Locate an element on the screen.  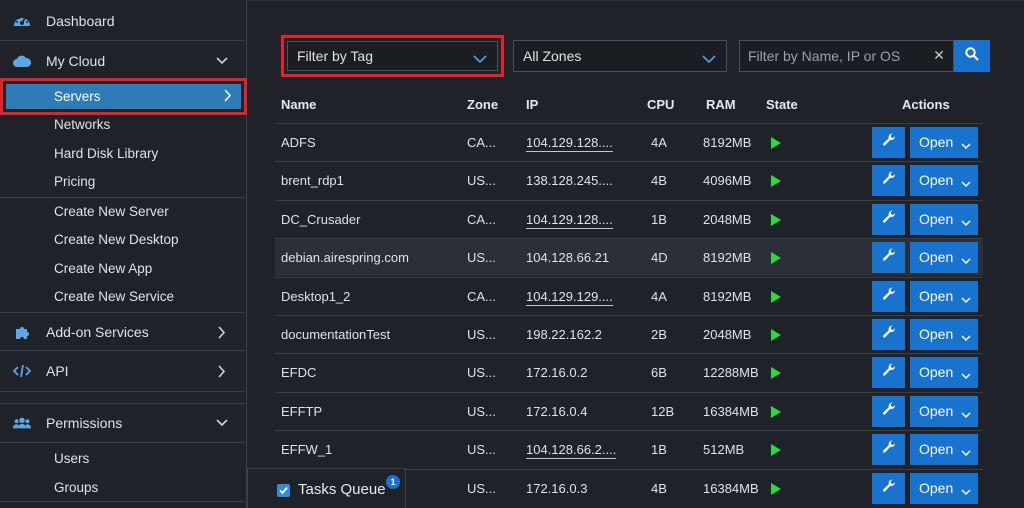
ip-cell: 172.16.0.3 is located at coordinates (557, 488).